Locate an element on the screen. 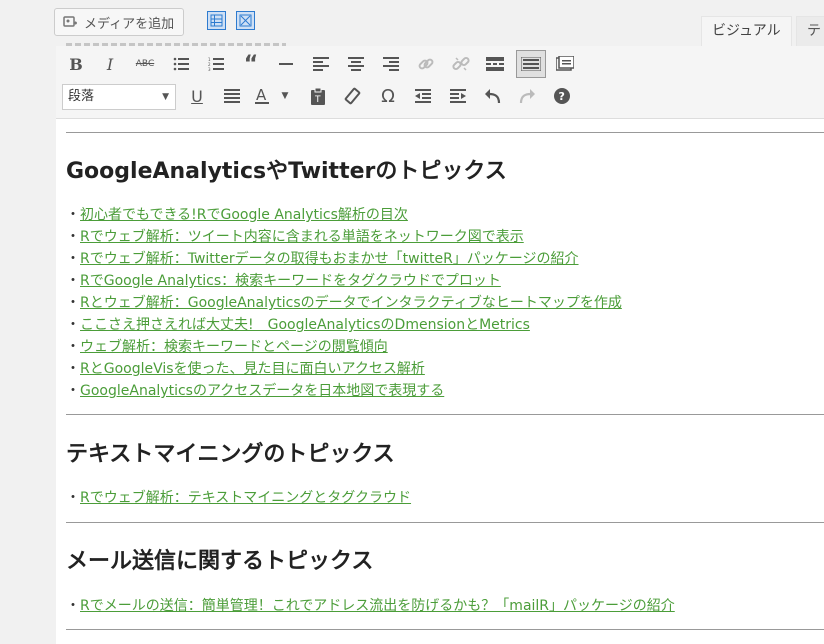  list-item: ・GoogleAnalyticsのアクセスデータを日本地図で表現する is located at coordinates (255, 391).